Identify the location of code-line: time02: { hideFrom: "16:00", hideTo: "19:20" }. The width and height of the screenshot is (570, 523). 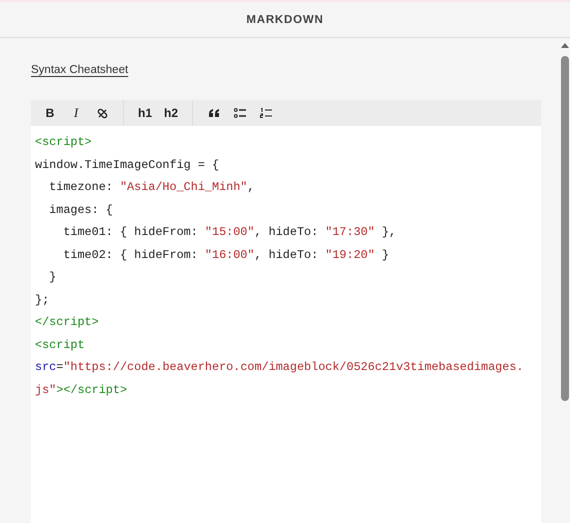
(226, 255).